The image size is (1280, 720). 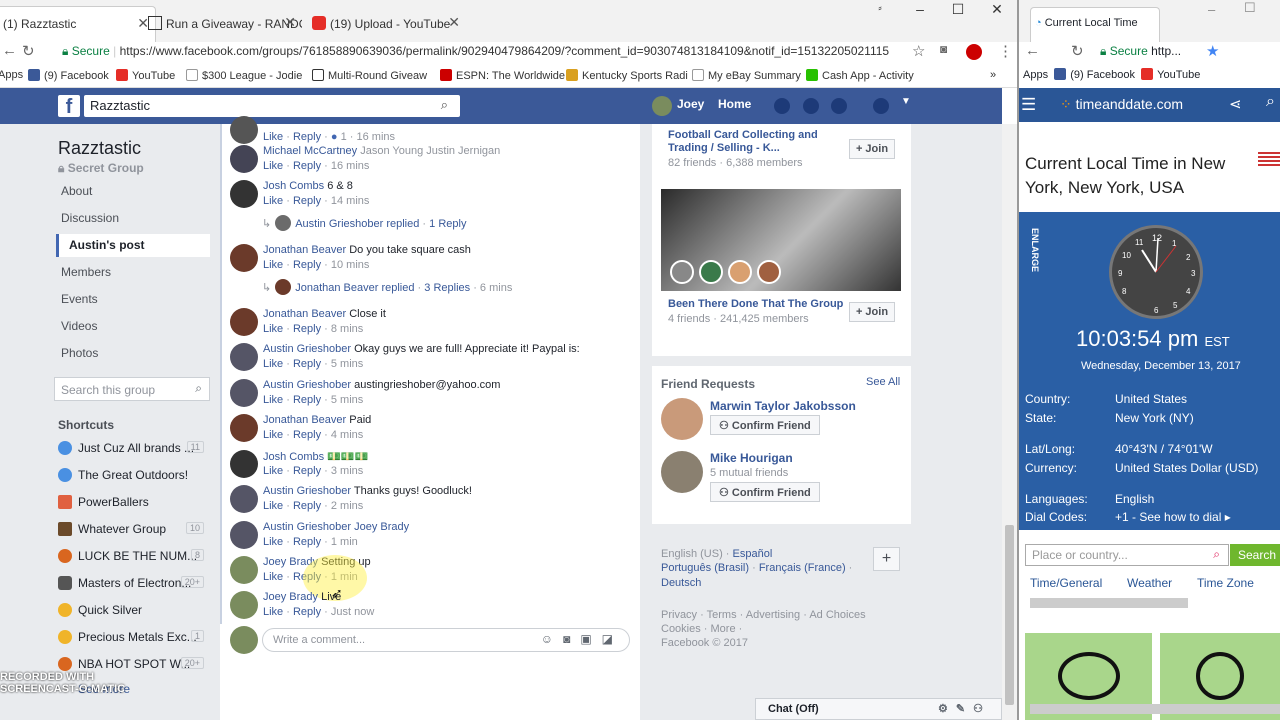 I want to click on comment-time: 10 mins, so click(x=350, y=265).